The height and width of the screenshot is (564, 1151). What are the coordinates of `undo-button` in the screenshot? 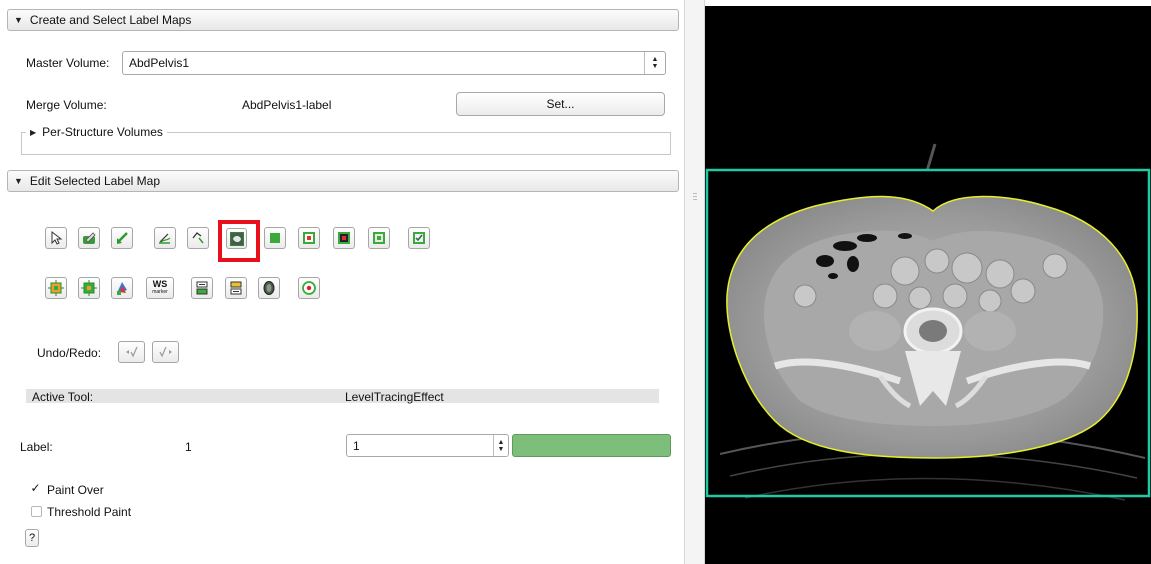 It's located at (131, 352).